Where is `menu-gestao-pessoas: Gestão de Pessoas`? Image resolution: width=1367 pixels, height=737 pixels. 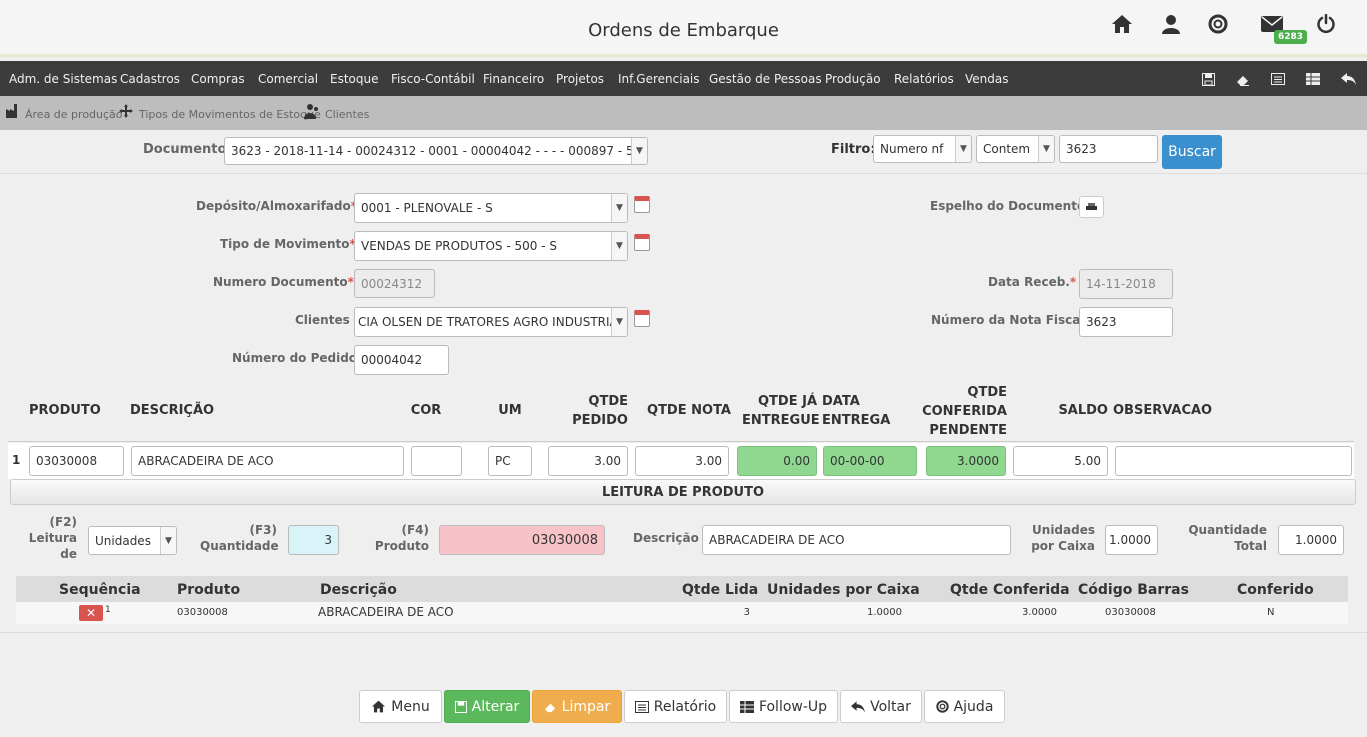 menu-gestao-pessoas: Gestão de Pessoas is located at coordinates (765, 79).